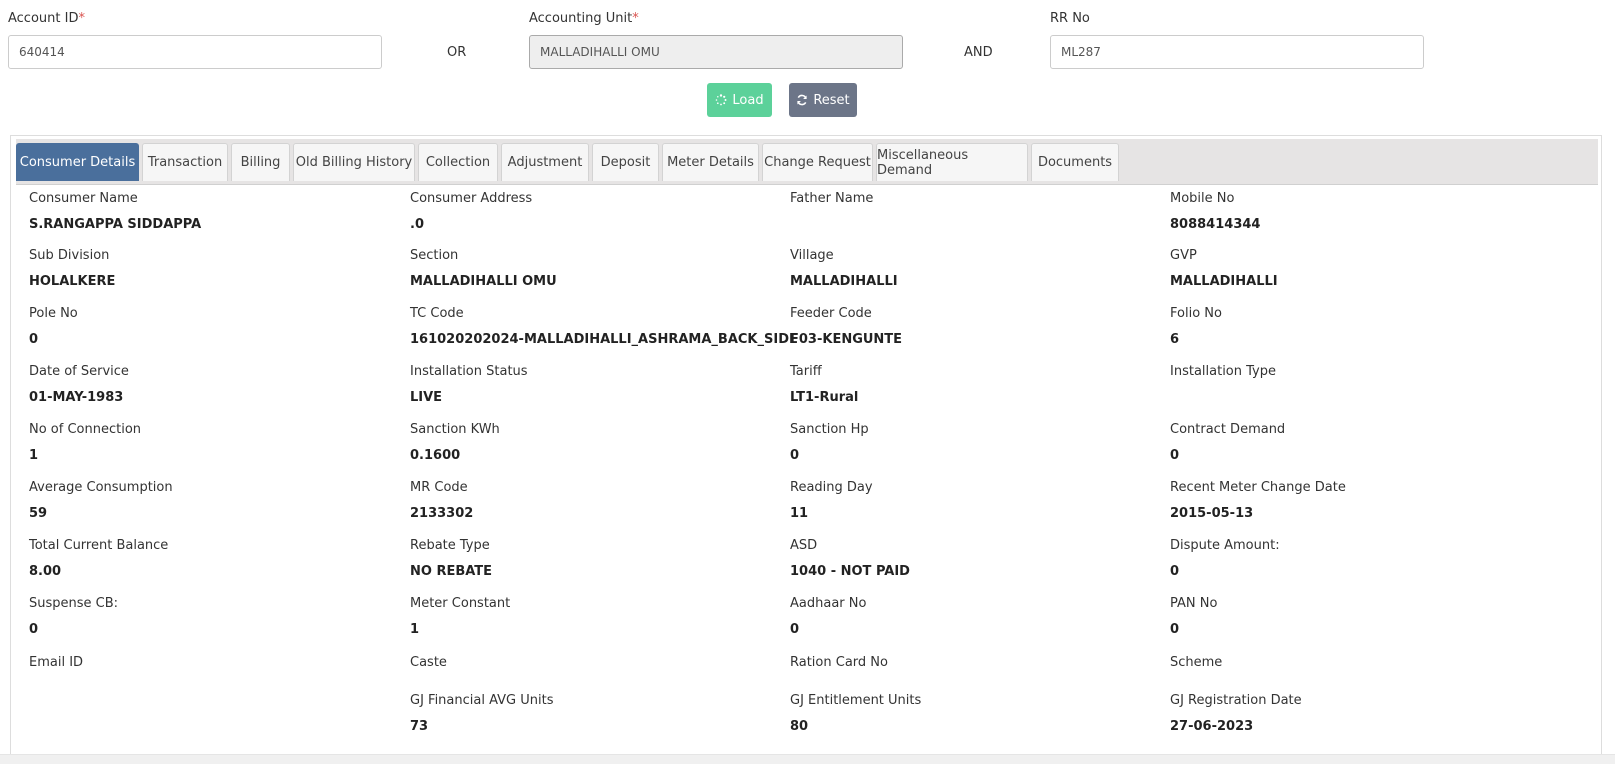 The width and height of the screenshot is (1615, 764). Describe the element at coordinates (1236, 700) in the screenshot. I see `field-label: GJ Registration Date` at that location.